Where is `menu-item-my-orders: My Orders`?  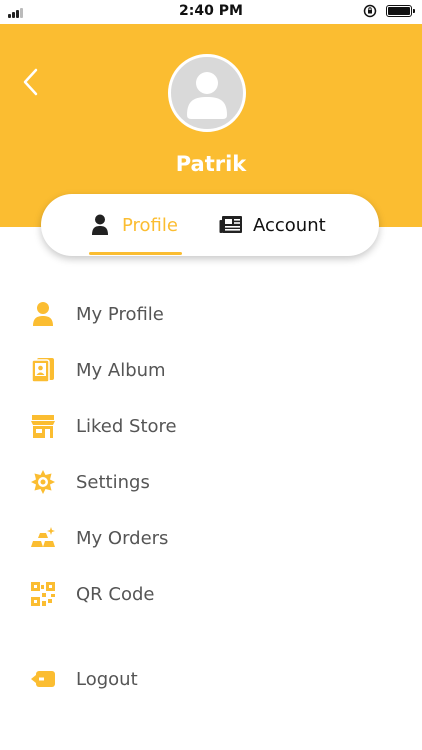
menu-item-my-orders: My Orders is located at coordinates (211, 538).